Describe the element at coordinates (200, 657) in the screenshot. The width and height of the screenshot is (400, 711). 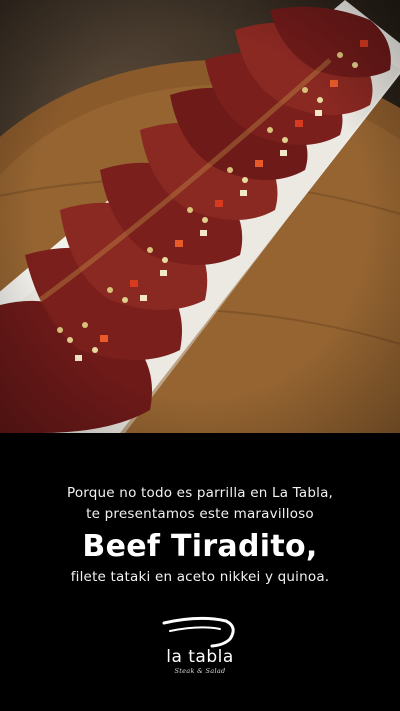
I see `logo-name: la tabla` at that location.